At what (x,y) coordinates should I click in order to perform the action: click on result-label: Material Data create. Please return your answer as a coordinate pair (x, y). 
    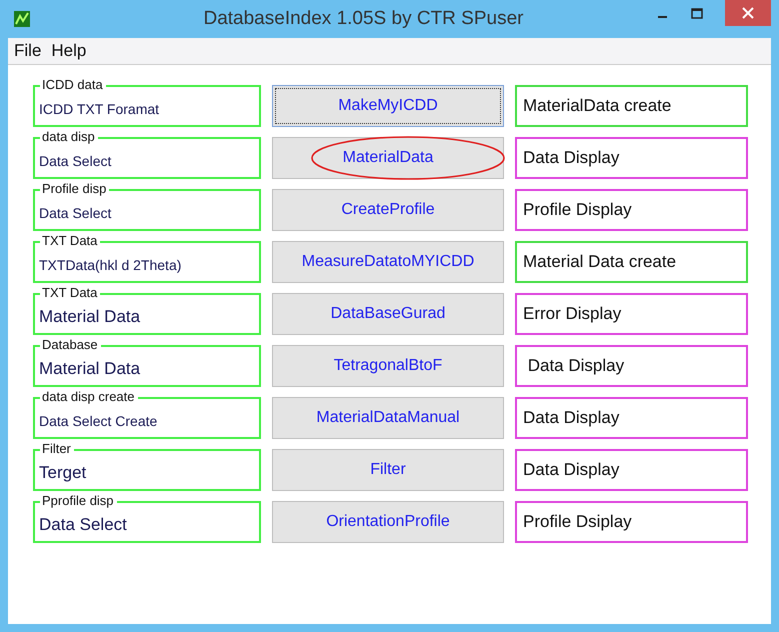
    Looking at the image, I should click on (631, 262).